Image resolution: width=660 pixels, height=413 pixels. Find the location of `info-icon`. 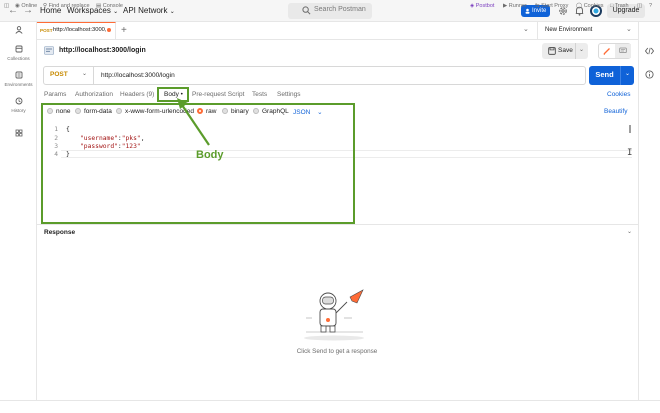

info-icon is located at coordinates (649, 74).